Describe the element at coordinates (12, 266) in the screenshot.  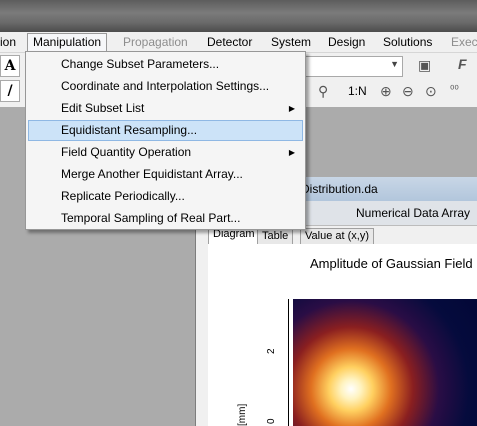
I see `left-panel` at that location.